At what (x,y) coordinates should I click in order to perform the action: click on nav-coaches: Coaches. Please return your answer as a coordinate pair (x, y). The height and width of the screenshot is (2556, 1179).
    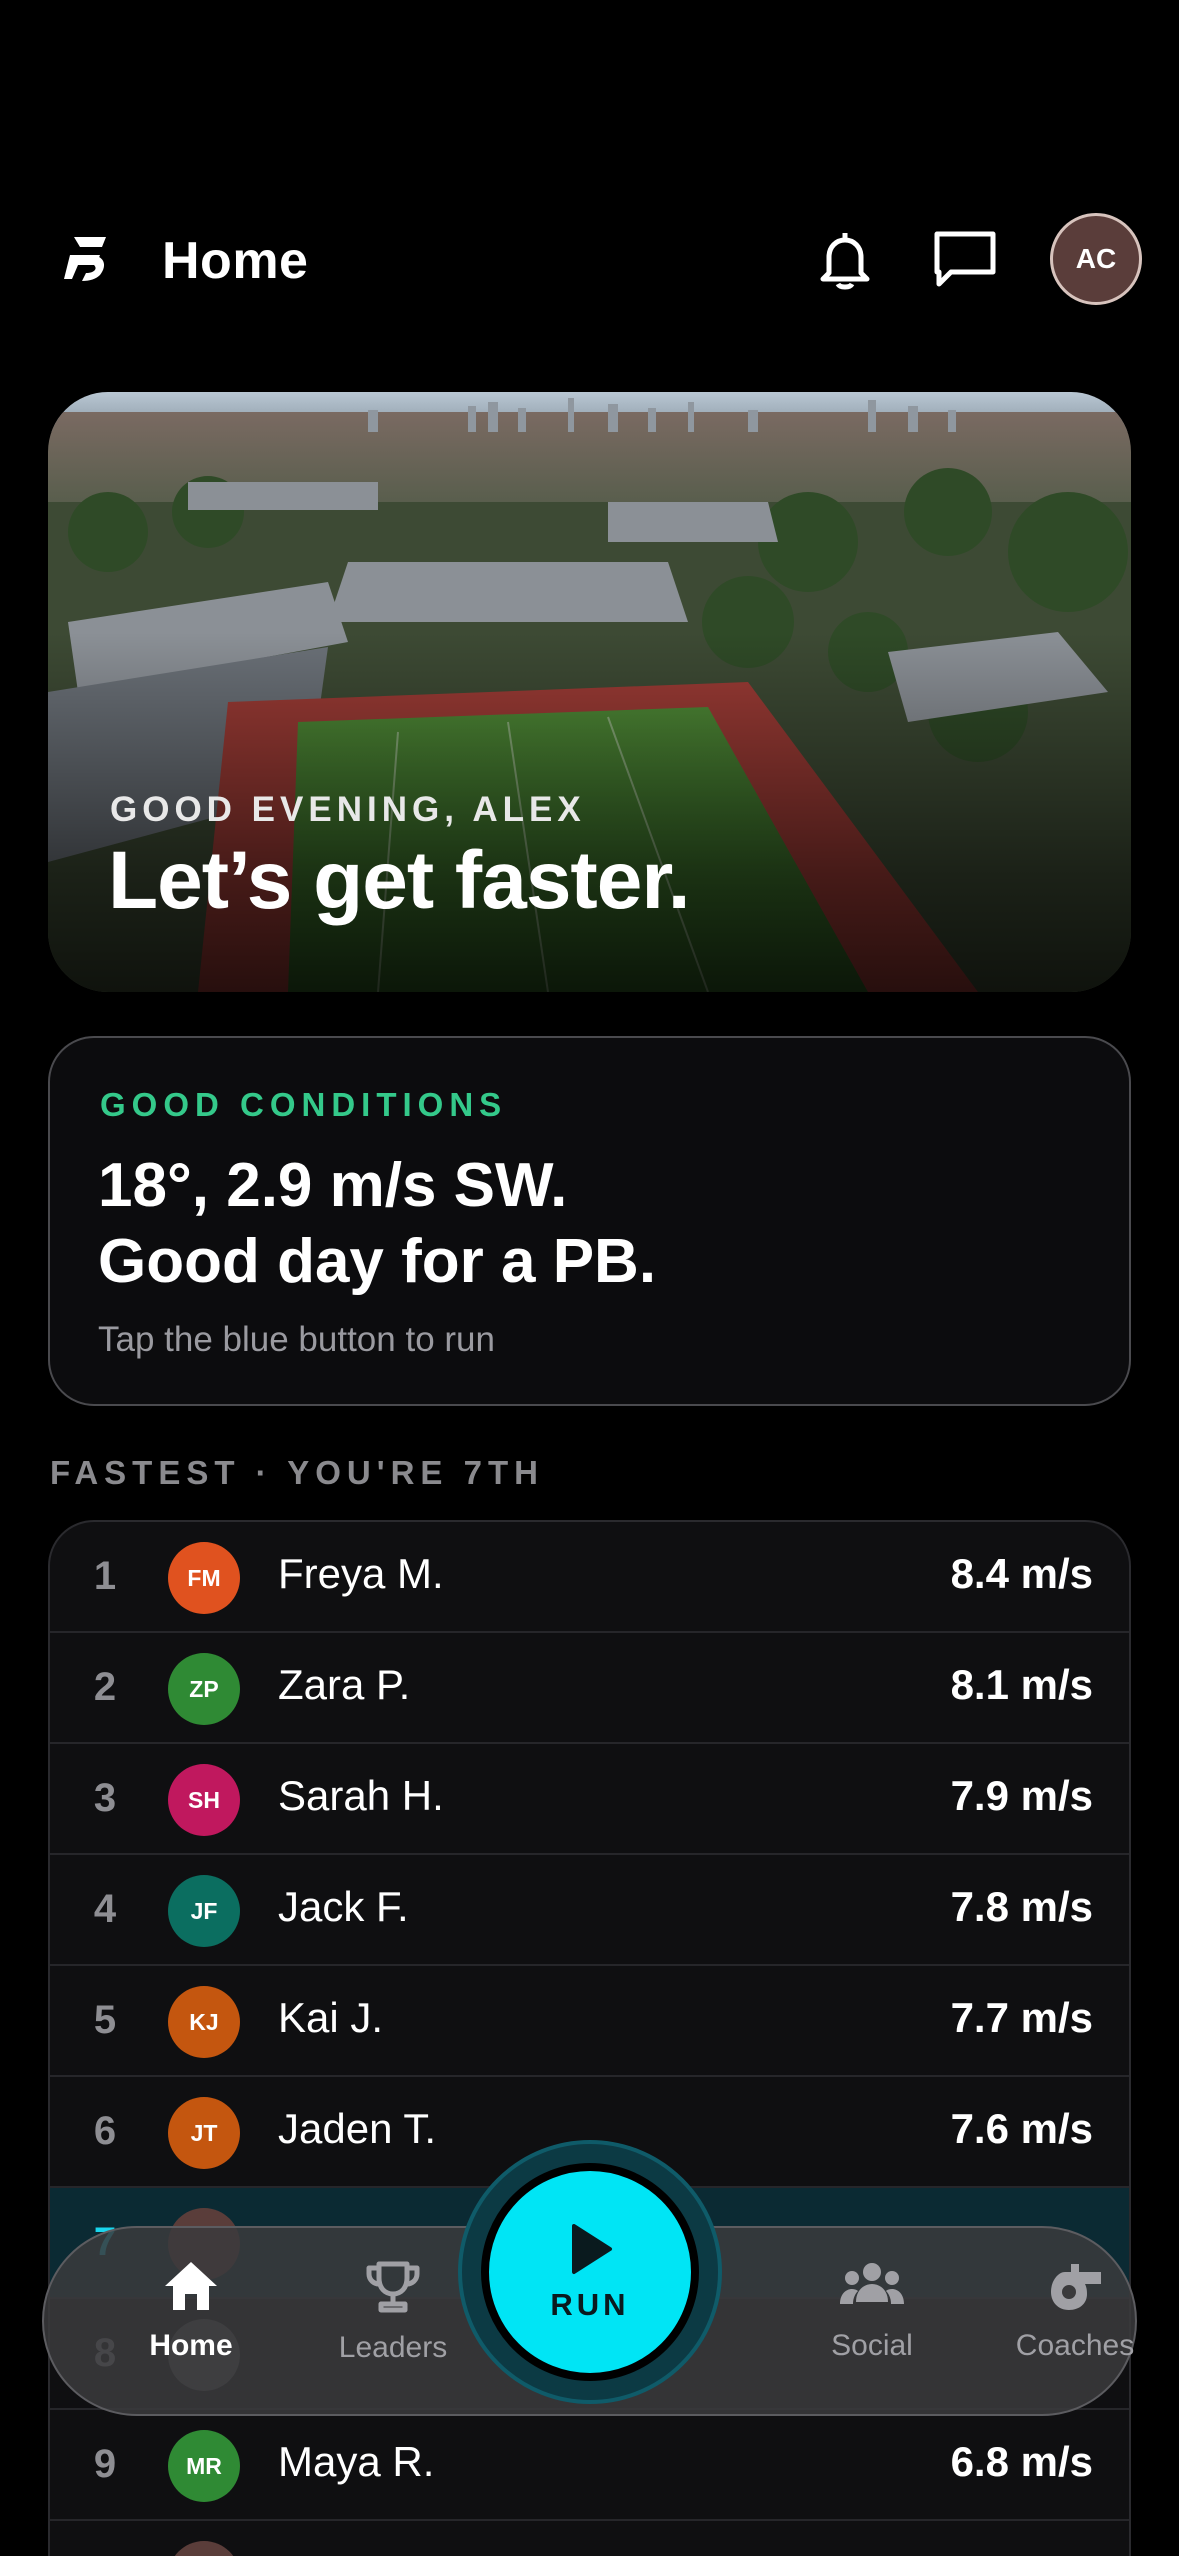
    Looking at the image, I should click on (1075, 2325).